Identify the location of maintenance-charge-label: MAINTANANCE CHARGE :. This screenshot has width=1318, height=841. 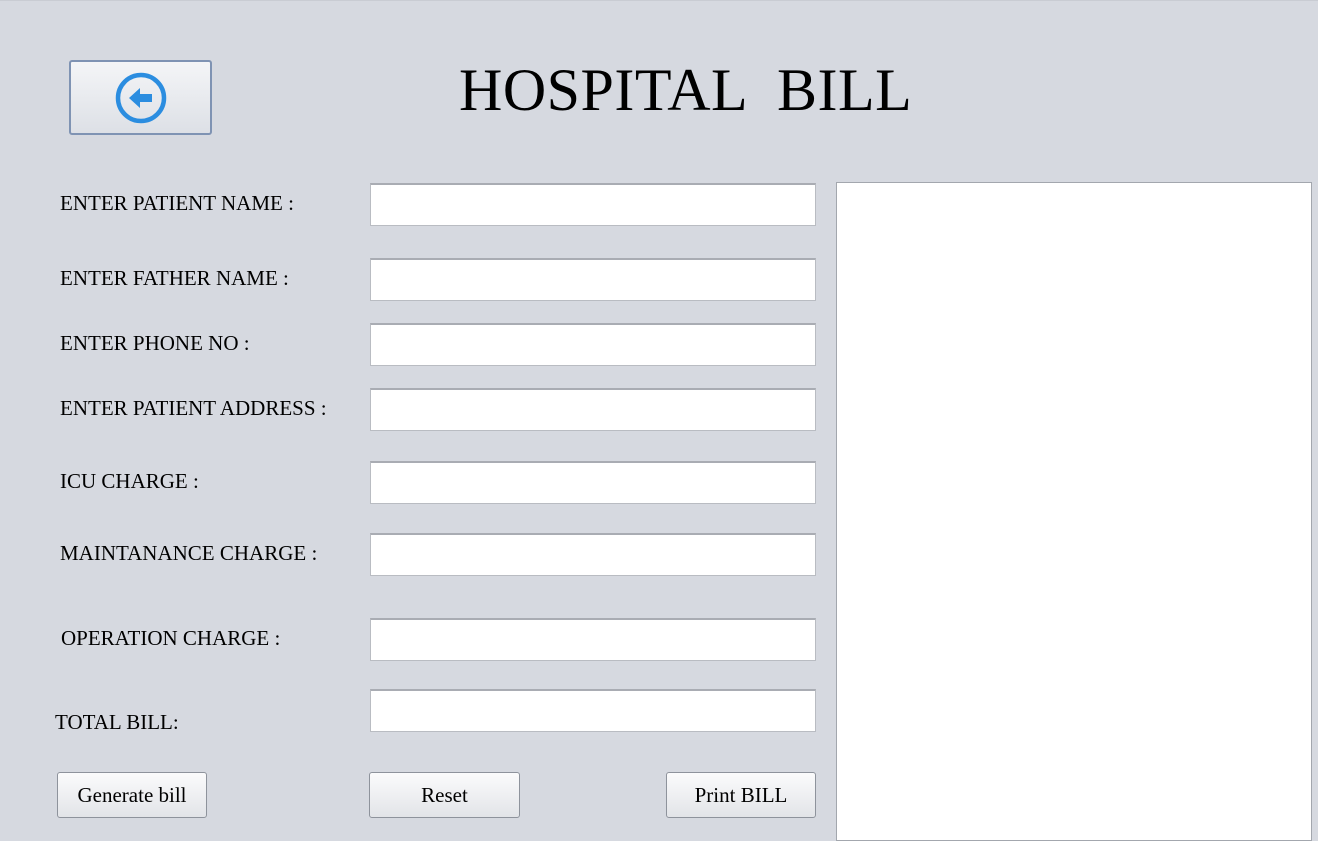
(189, 553).